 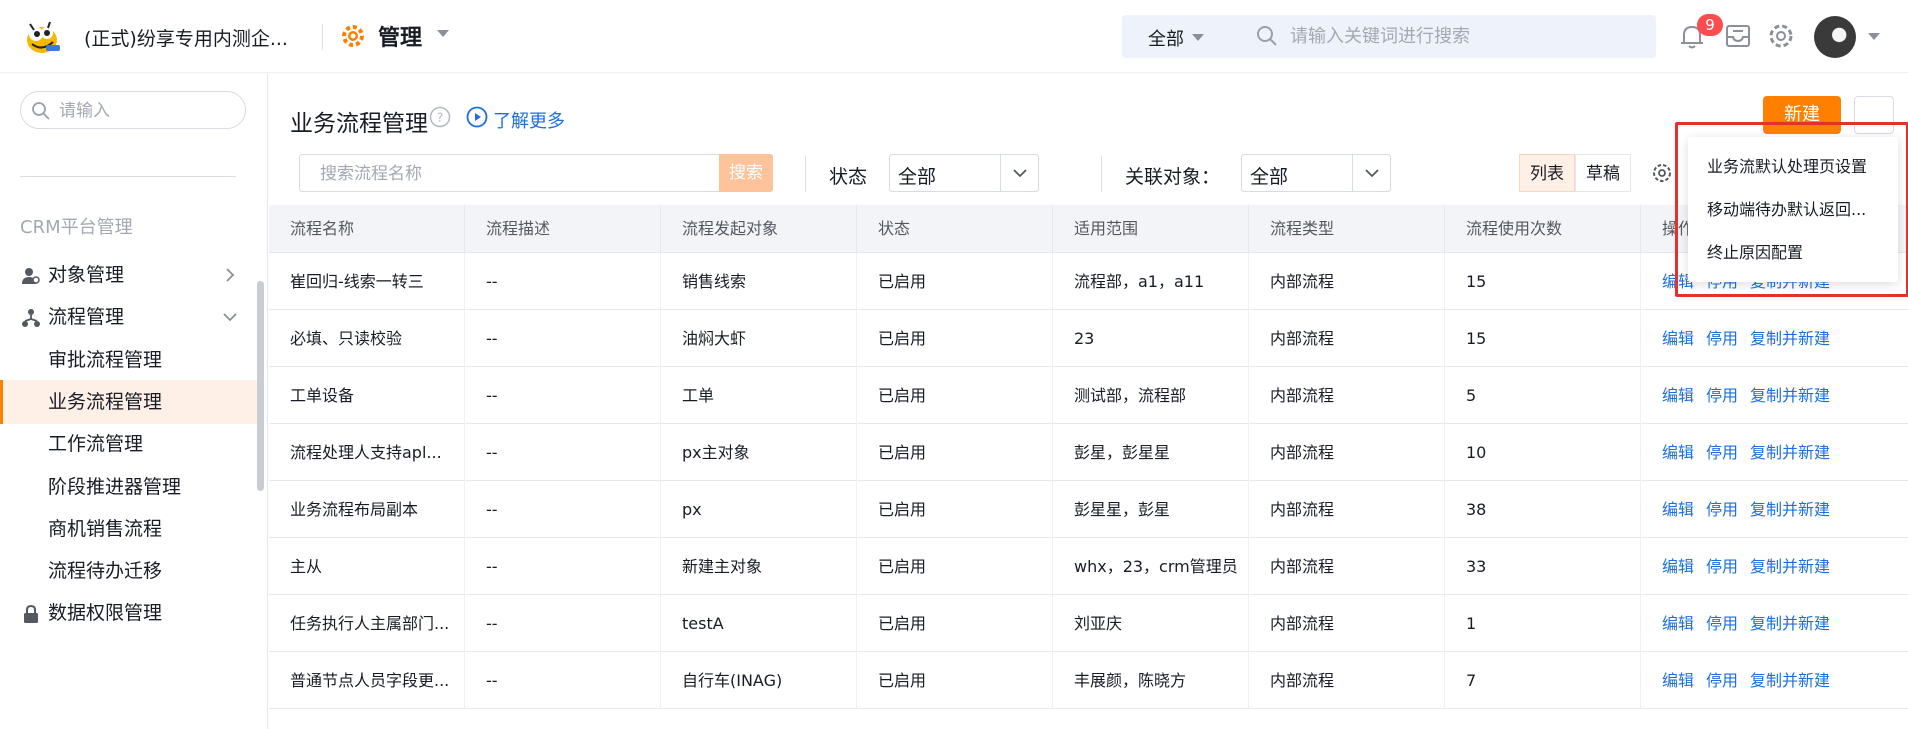 I want to click on play-circle-icon, so click(x=477, y=117).